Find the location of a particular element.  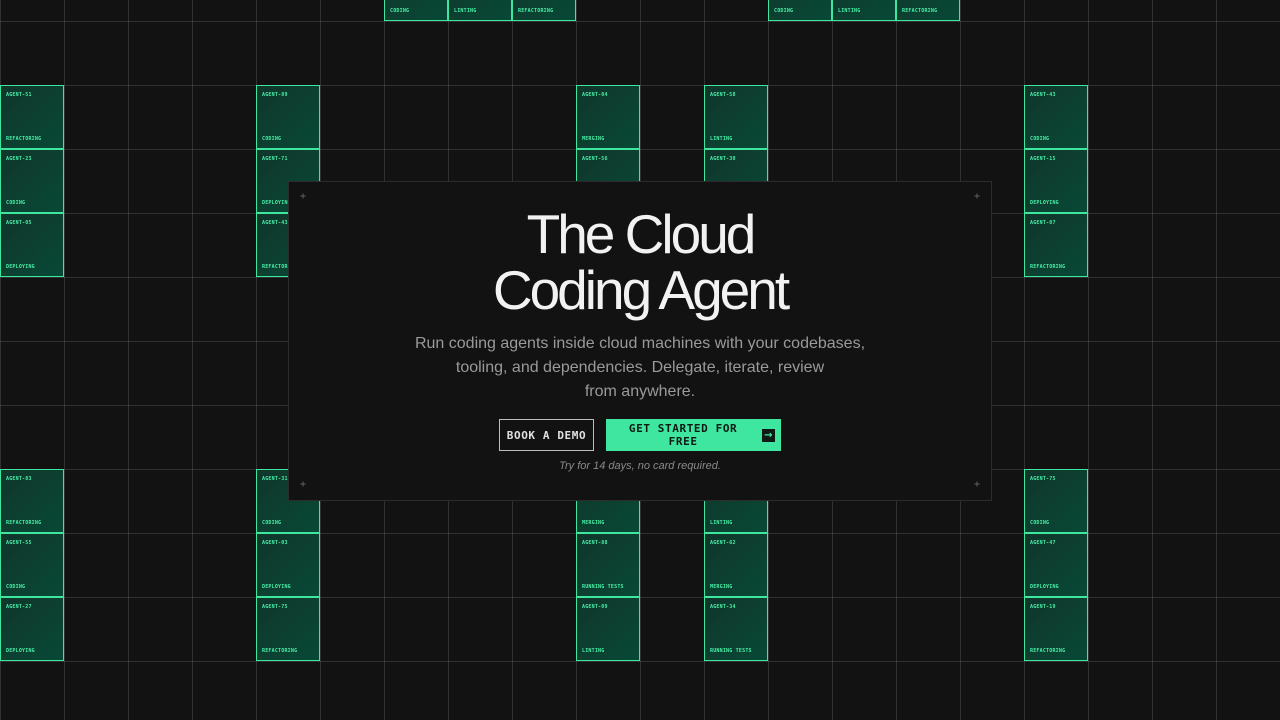

arrow-right-icon: → is located at coordinates (768, 435).